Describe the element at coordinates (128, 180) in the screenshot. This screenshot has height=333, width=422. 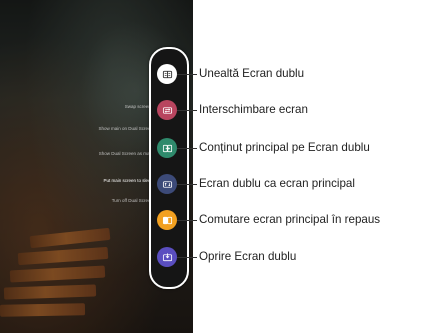
I see `menu-item-main-sleep: Put main screen to sleep` at that location.